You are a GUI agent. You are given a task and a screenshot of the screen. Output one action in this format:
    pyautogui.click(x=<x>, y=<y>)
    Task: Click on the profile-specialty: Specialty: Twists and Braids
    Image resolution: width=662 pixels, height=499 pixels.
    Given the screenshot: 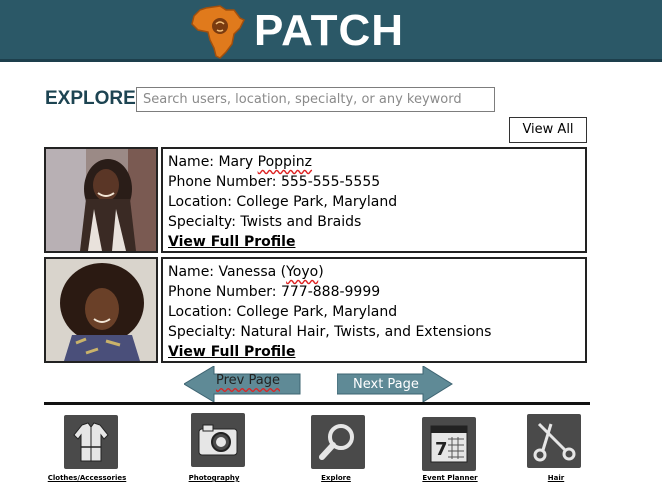 What is the action you would take?
    pyautogui.click(x=265, y=222)
    